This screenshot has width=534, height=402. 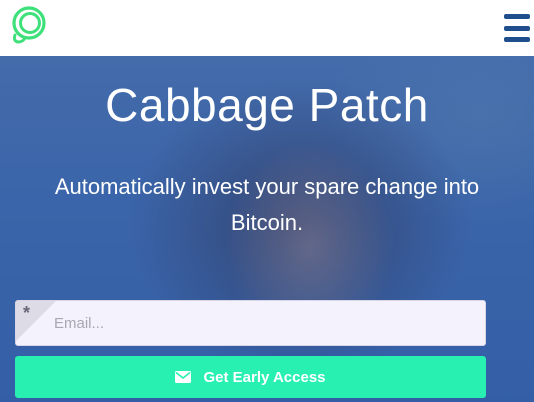 What do you see at coordinates (267, 105) in the screenshot?
I see `page-title: Cabbage Patch` at bounding box center [267, 105].